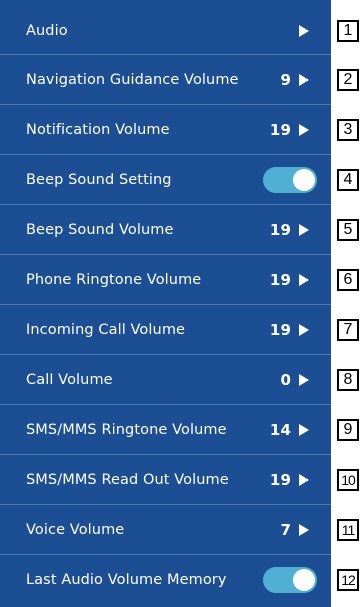 The height and width of the screenshot is (607, 364). I want to click on setting-row-call-volume: Call Volume 0, so click(165, 380).